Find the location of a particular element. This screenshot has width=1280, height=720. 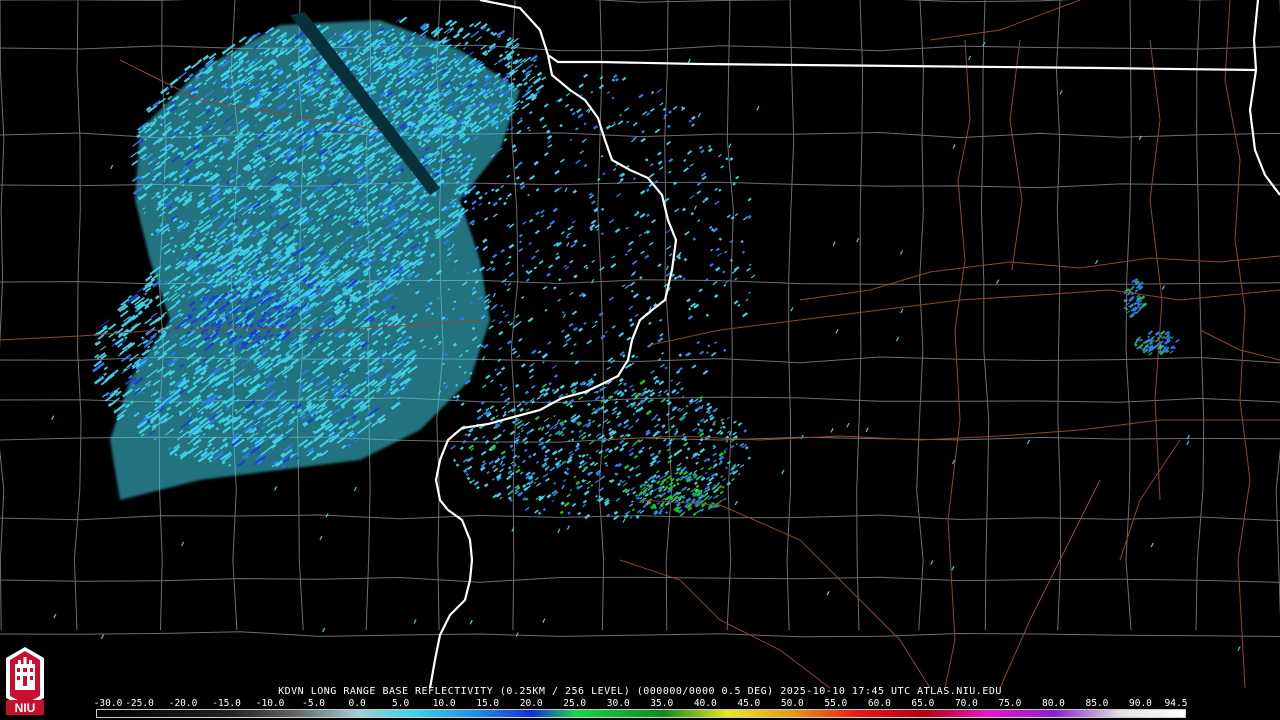

colorbar-tick-label: 0.0 is located at coordinates (357, 703).